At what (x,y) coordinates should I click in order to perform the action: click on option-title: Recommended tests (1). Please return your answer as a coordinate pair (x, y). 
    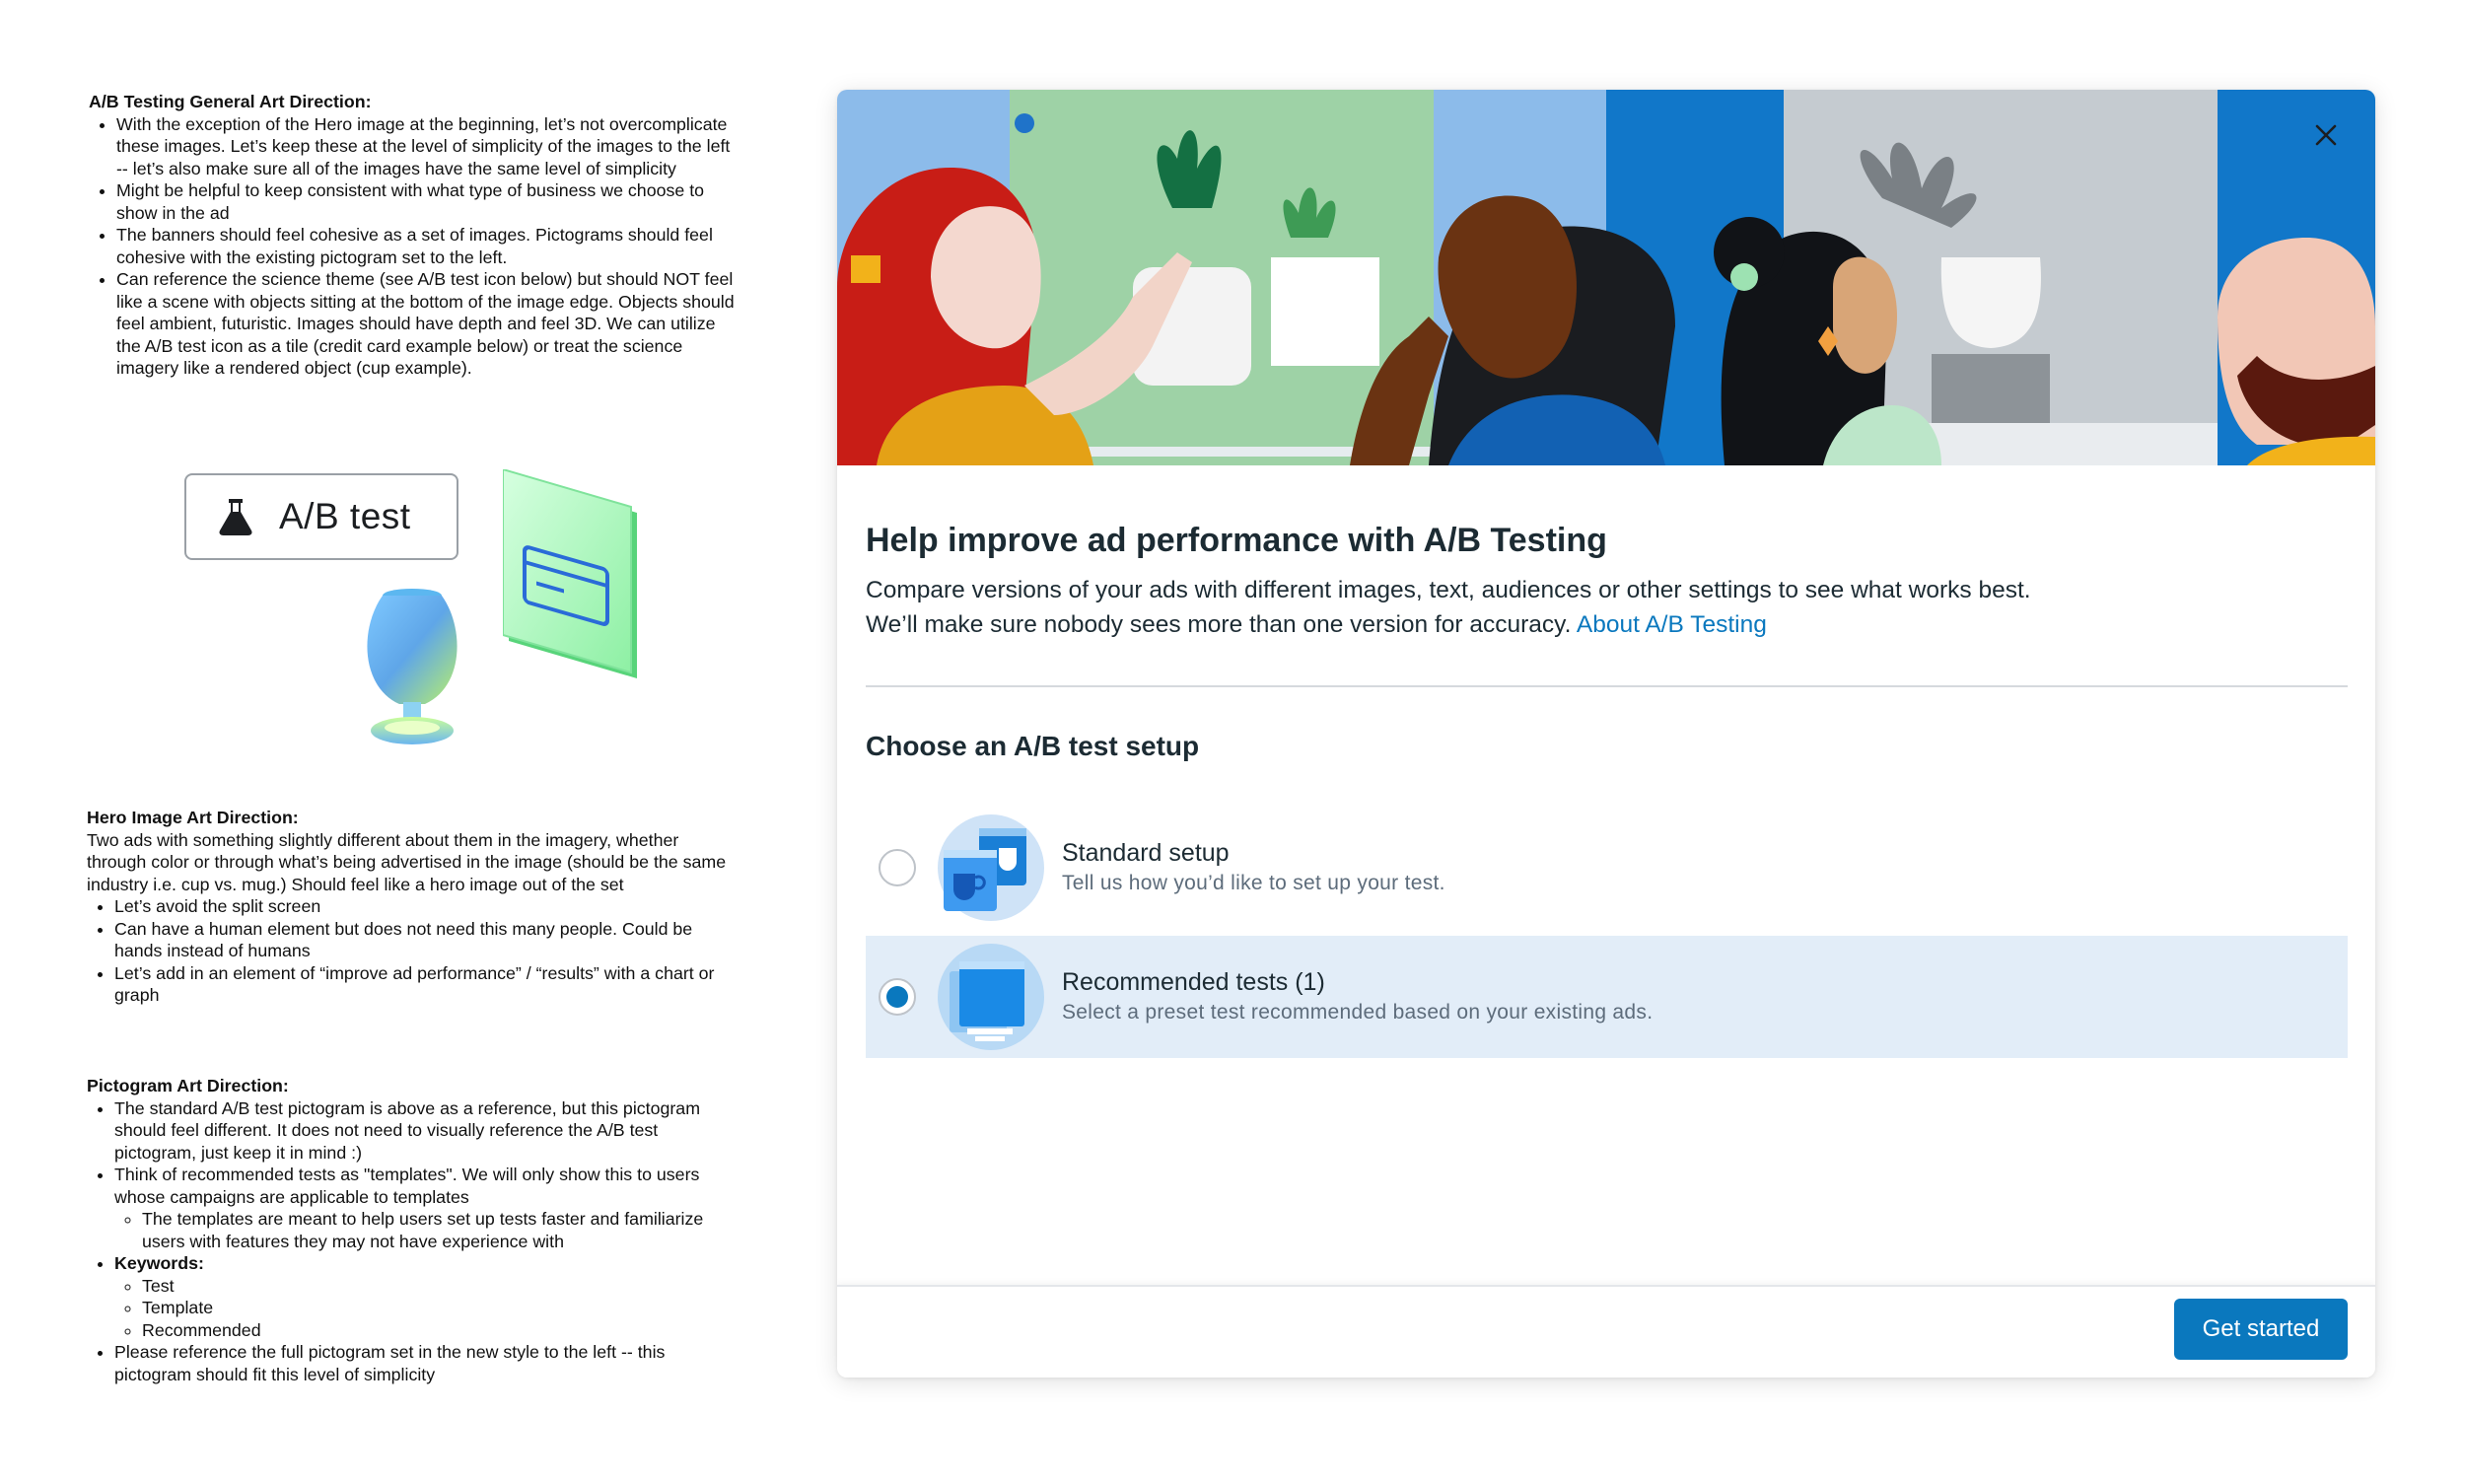
    Looking at the image, I should click on (1193, 982).